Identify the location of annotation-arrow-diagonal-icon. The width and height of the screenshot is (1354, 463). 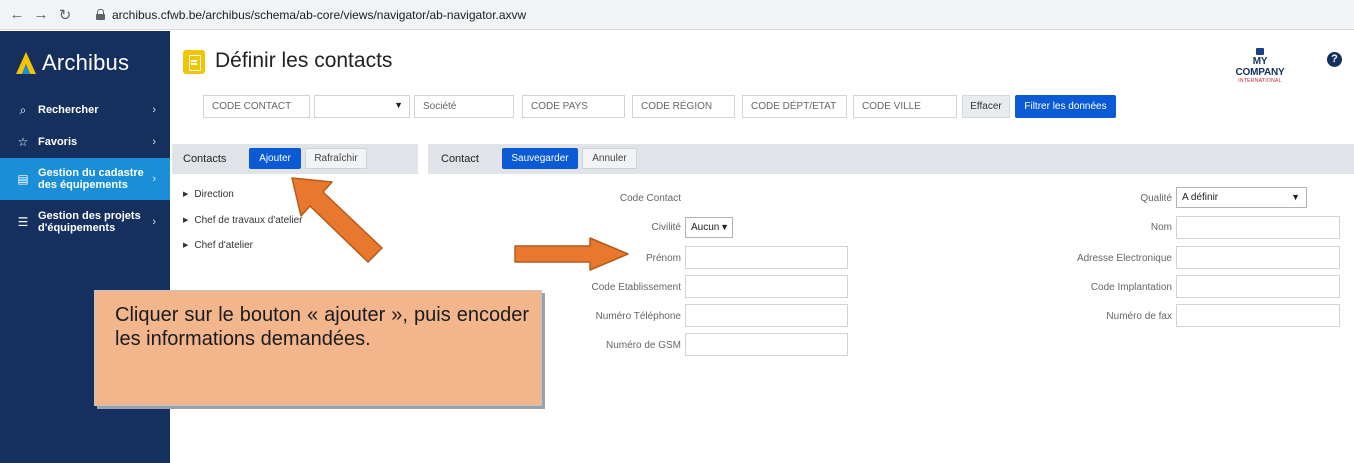
(337, 220).